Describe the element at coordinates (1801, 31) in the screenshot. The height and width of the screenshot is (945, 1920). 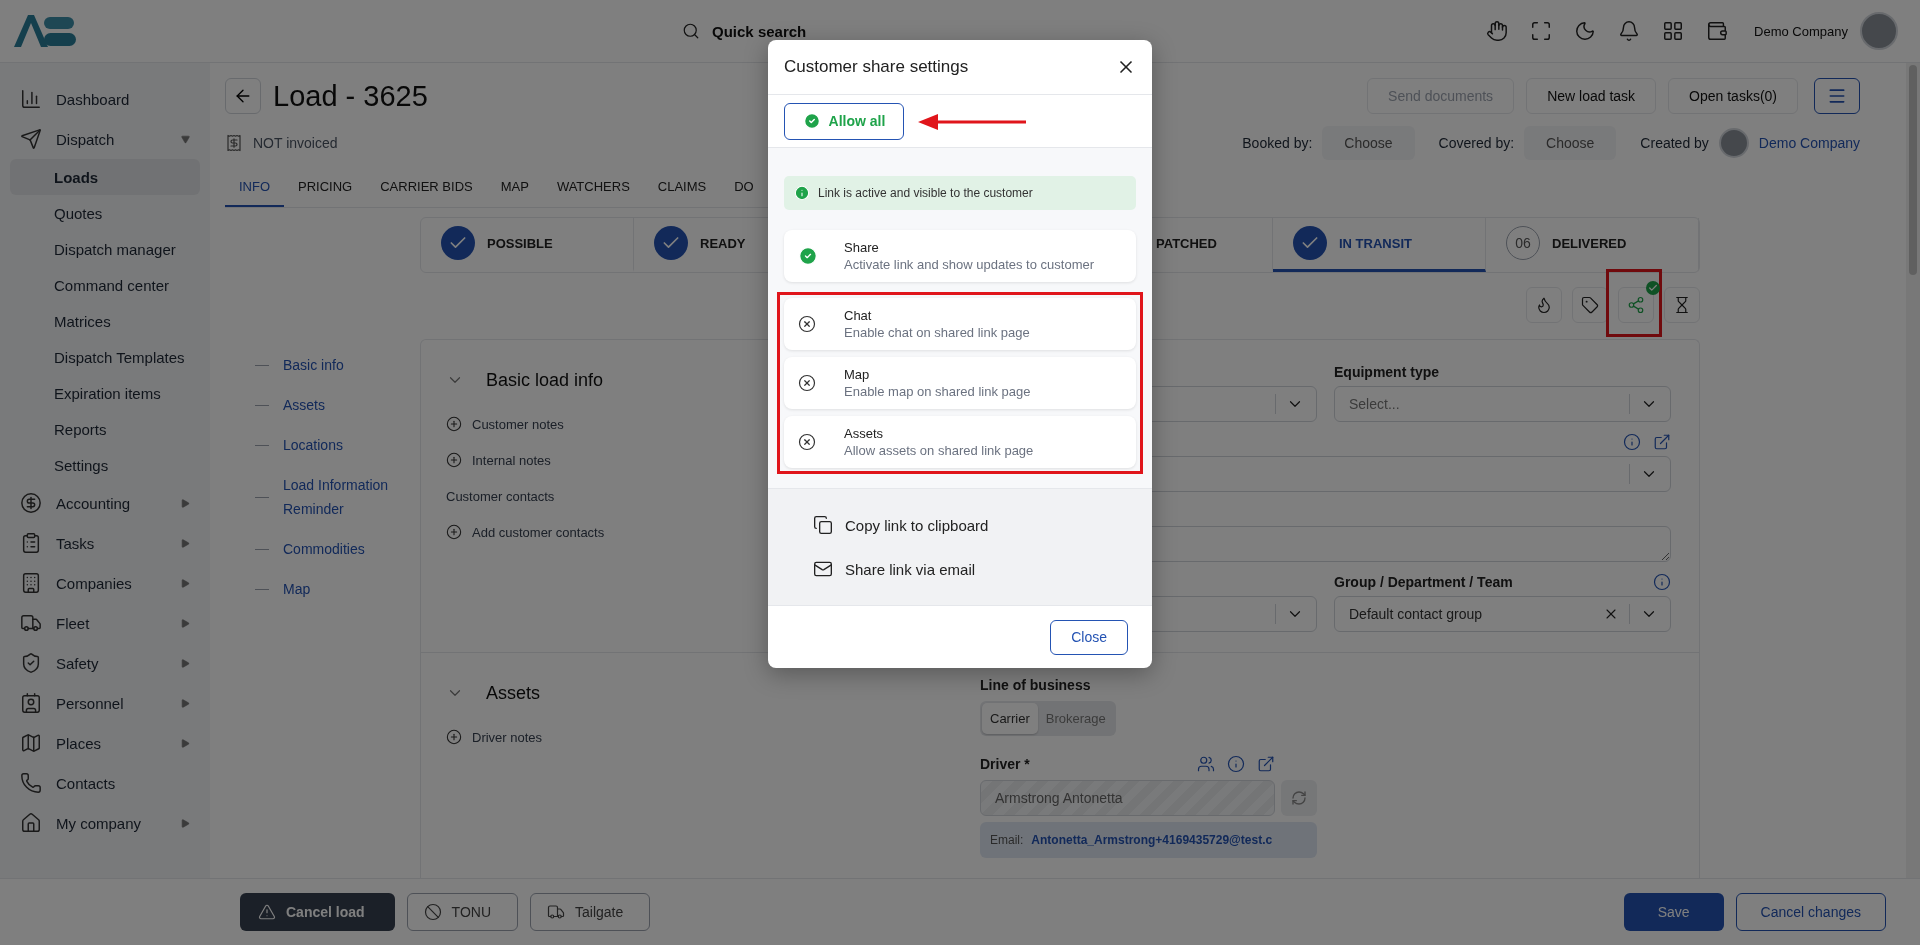
I see `company-name: Demo Company` at that location.